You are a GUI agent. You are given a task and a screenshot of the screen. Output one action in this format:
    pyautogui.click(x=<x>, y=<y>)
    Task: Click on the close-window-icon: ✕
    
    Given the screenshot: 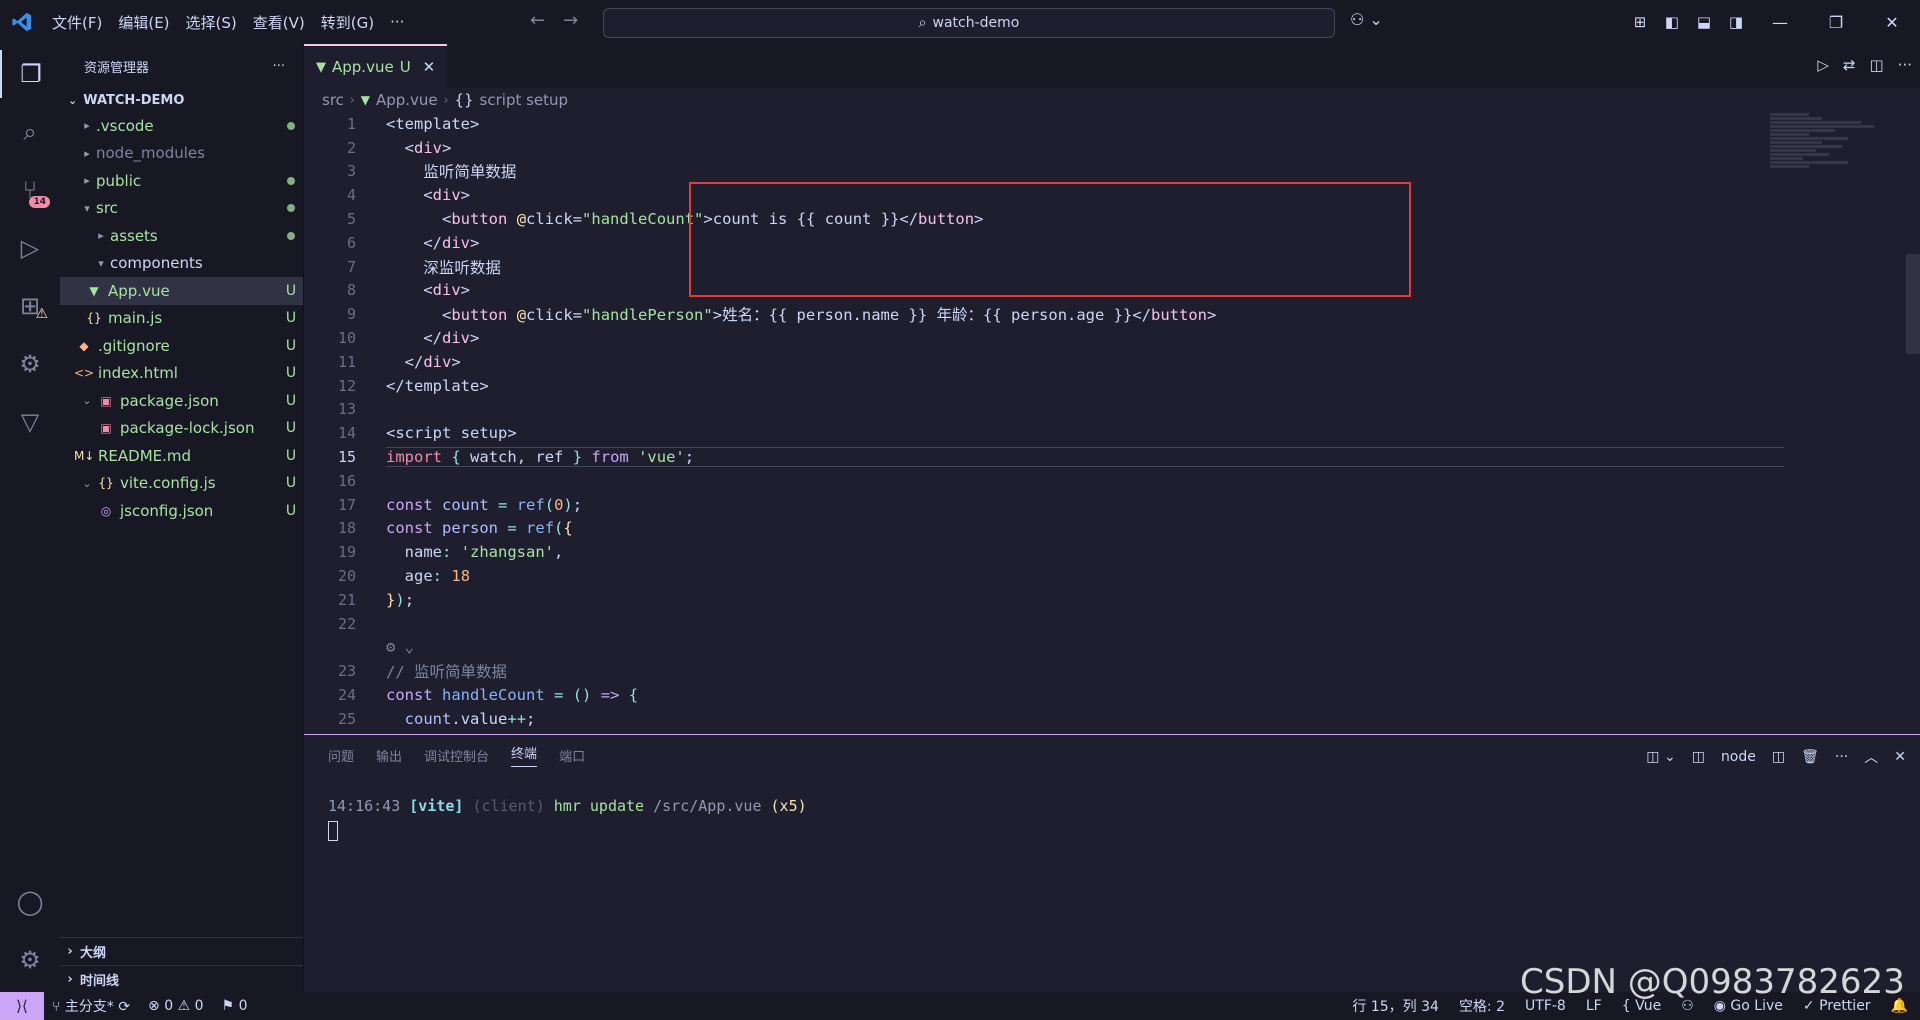 What is the action you would take?
    pyautogui.click(x=1892, y=22)
    